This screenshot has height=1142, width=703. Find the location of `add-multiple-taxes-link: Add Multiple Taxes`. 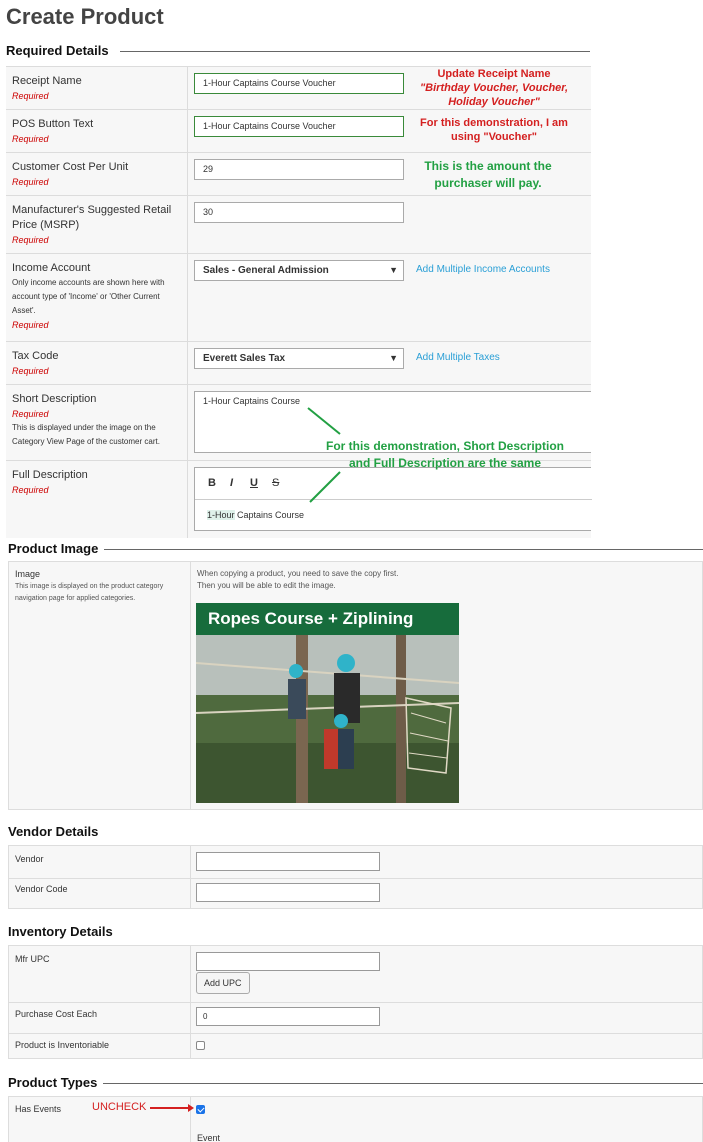

add-multiple-taxes-link: Add Multiple Taxes is located at coordinates (458, 357).